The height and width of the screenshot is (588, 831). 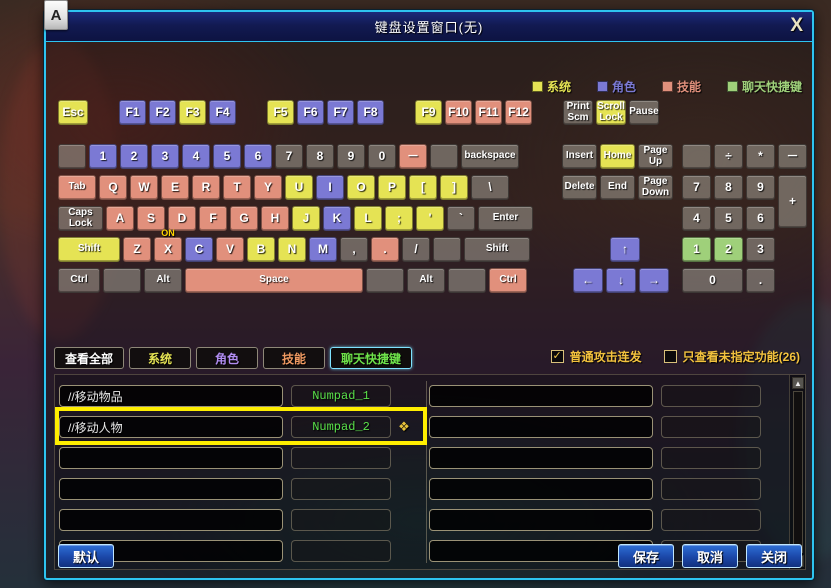 What do you see at coordinates (168, 245) in the screenshot?
I see `key-x: X ON` at bounding box center [168, 245].